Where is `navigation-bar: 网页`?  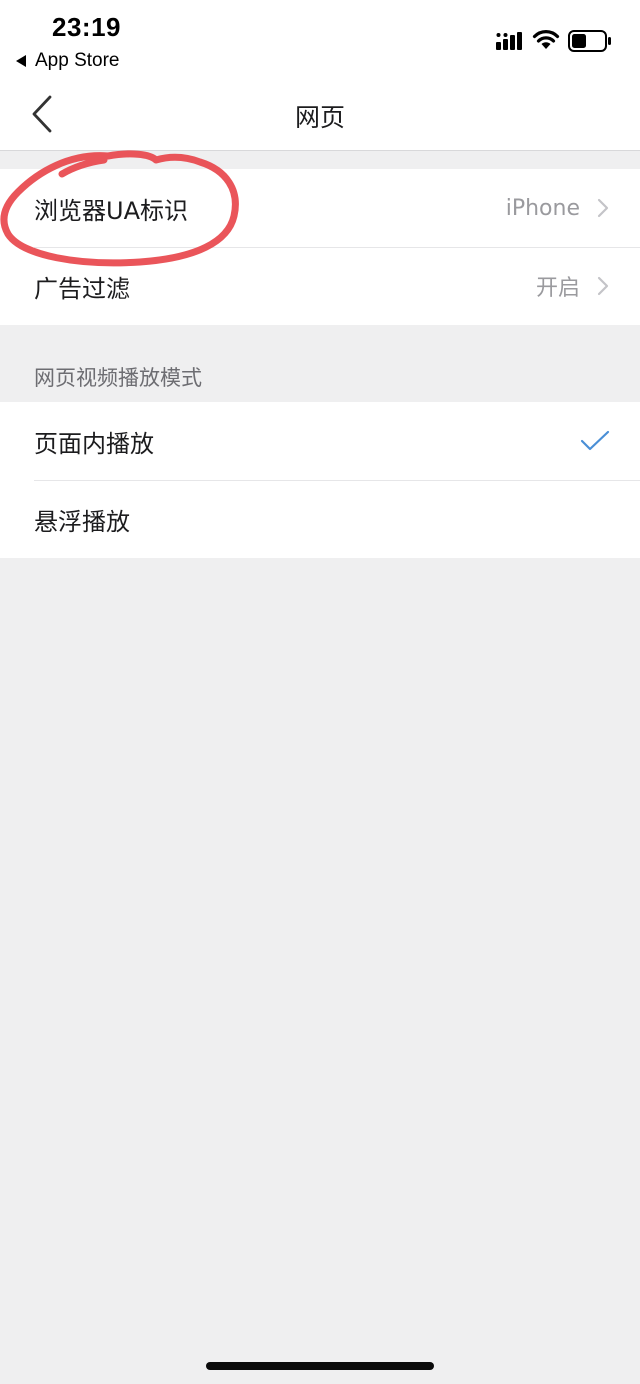 navigation-bar: 网页 is located at coordinates (320, 116).